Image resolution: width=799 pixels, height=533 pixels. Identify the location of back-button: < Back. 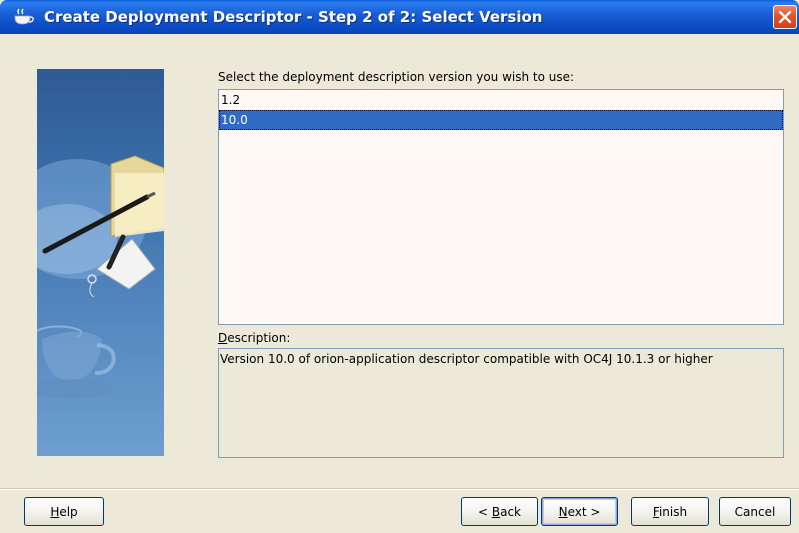
(499, 511).